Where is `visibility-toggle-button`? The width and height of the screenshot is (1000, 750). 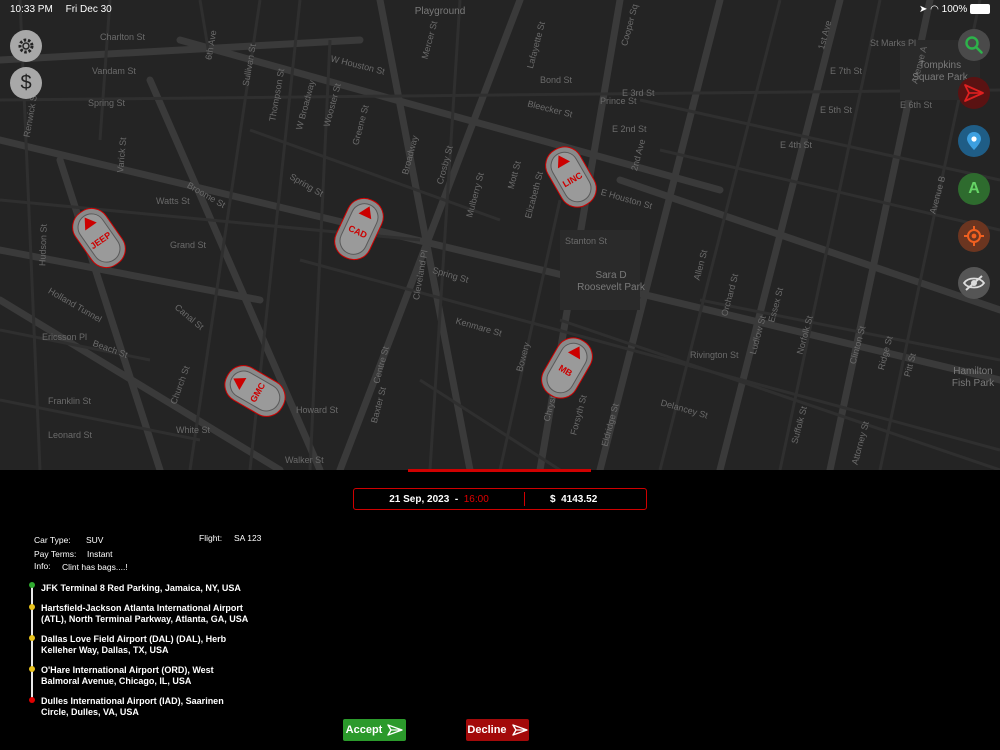
visibility-toggle-button is located at coordinates (974, 283).